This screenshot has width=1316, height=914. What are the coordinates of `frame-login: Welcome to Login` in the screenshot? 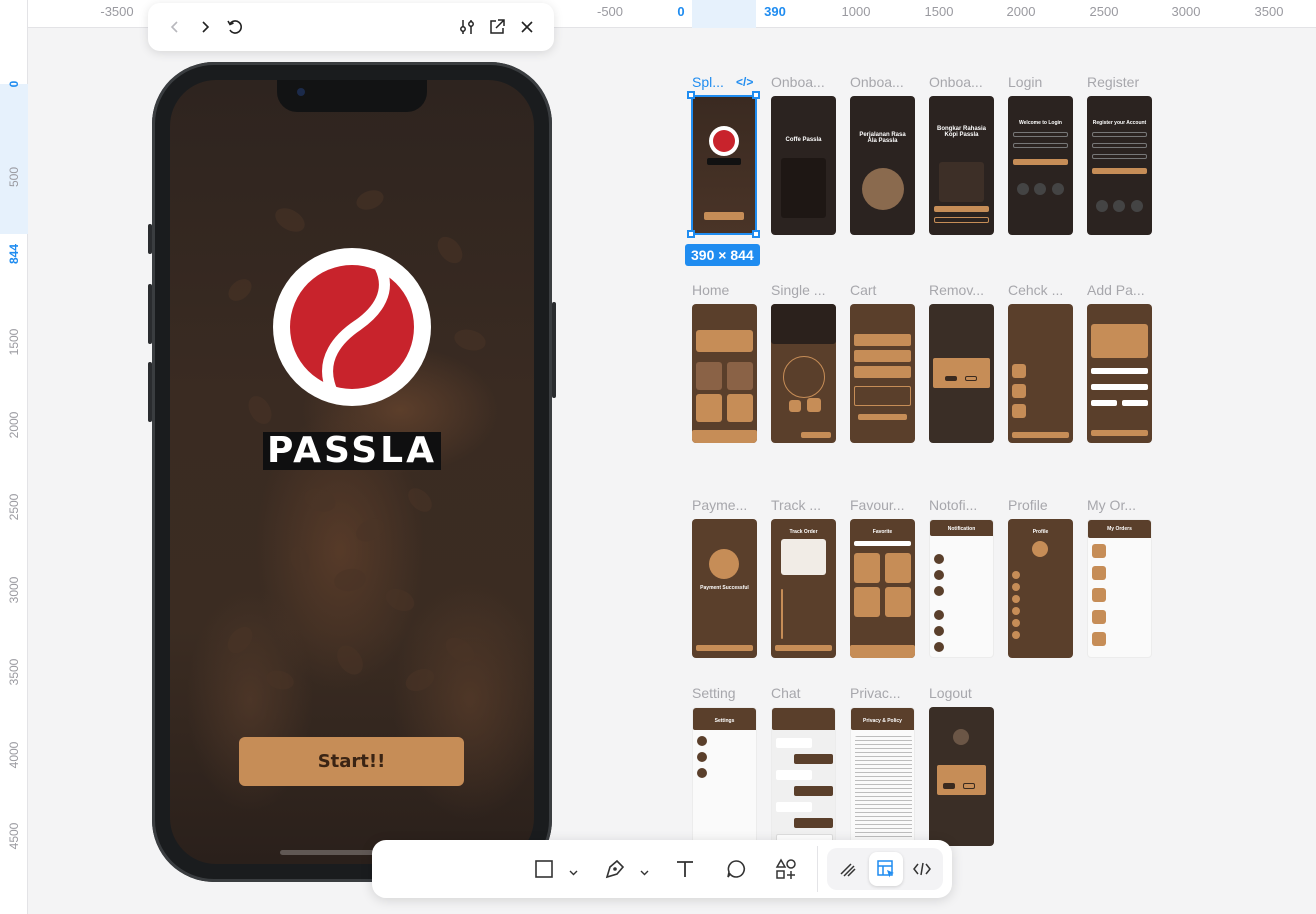 It's located at (1040, 165).